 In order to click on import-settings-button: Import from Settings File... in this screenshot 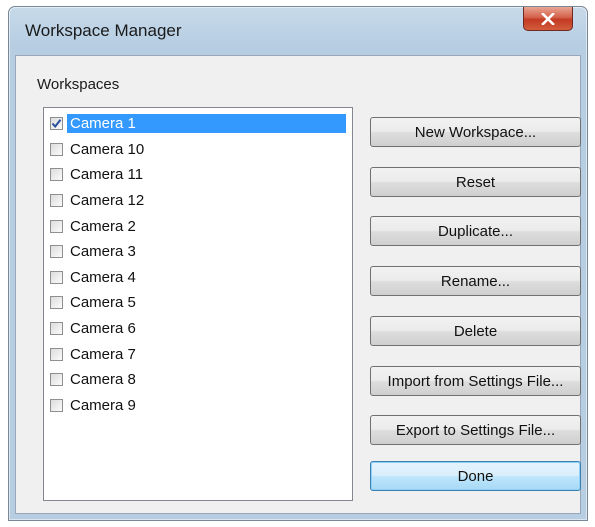, I will do `click(475, 381)`.